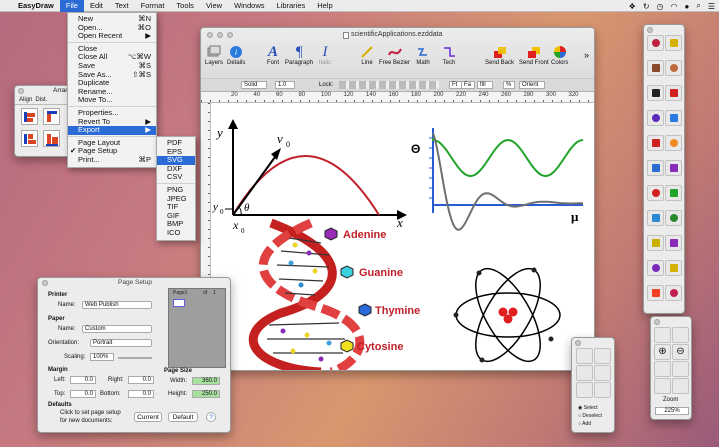 Image resolution: width=719 pixels, height=447 pixels. Describe the element at coordinates (211, 417) in the screenshot. I see `help-button: ?` at that location.